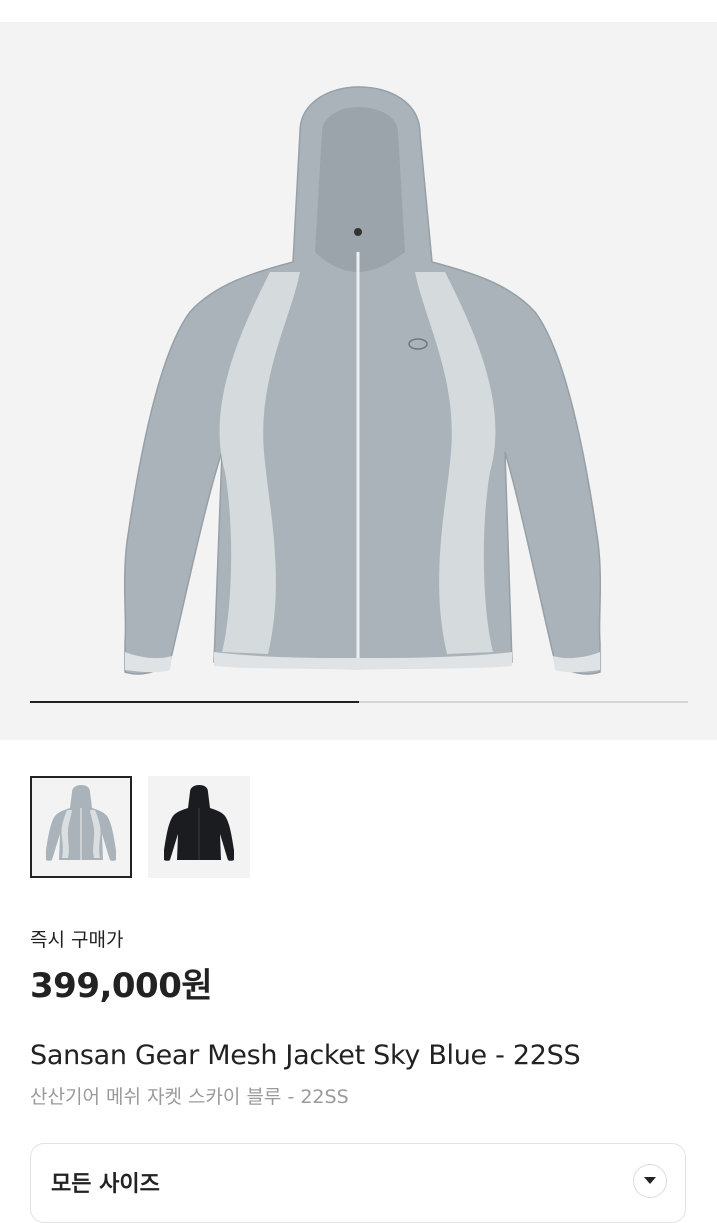 Image resolution: width=717 pixels, height=1223 pixels. Describe the element at coordinates (650, 1181) in the screenshot. I see `chevron-down-icon` at that location.